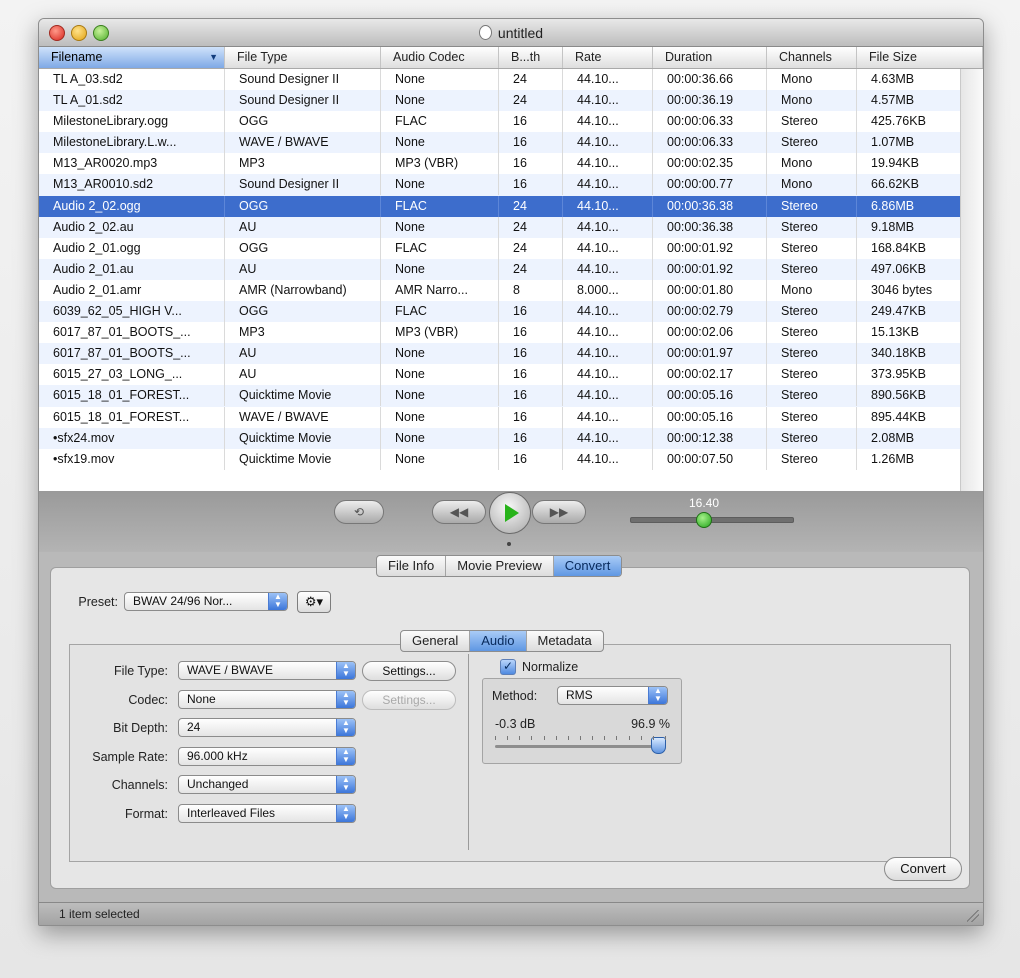 The height and width of the screenshot is (978, 1020). What do you see at coordinates (359, 512) in the screenshot?
I see `loop-button: ⟲` at bounding box center [359, 512].